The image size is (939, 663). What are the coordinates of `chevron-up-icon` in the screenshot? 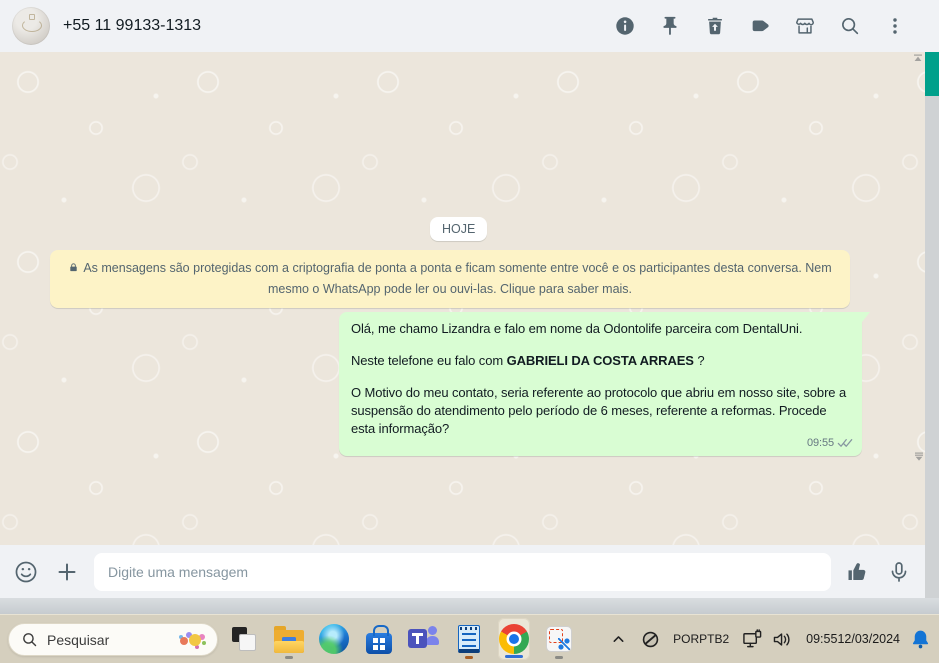 It's located at (618, 639).